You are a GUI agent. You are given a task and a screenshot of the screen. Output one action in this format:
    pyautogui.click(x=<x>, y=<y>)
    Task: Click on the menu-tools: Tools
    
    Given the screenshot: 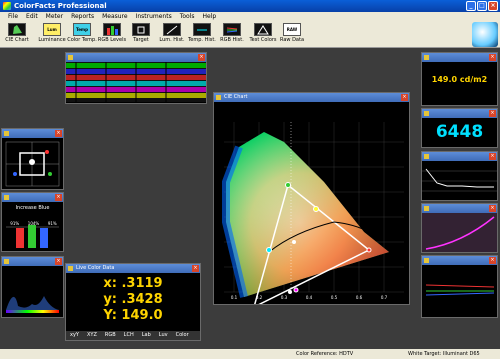 What is the action you would take?
    pyautogui.click(x=187, y=16)
    